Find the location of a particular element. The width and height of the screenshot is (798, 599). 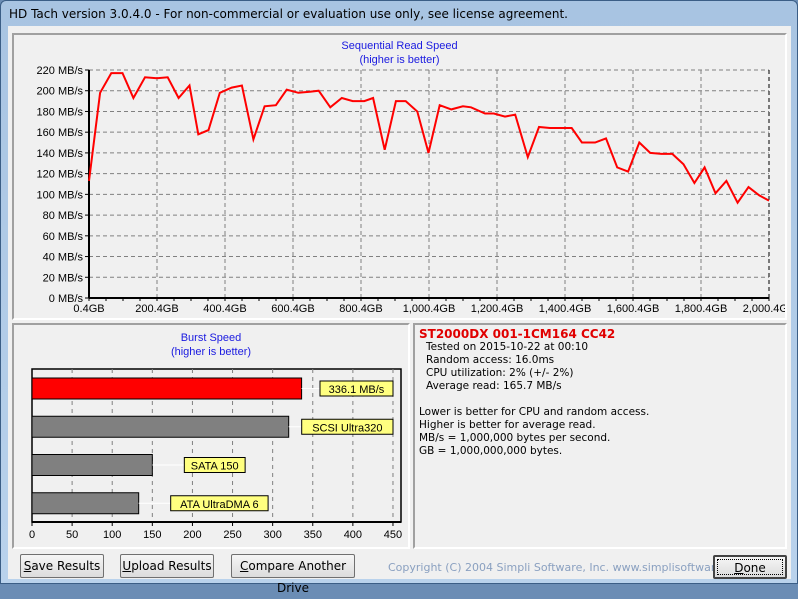

bar-label: SATA 150 is located at coordinates (215, 467).